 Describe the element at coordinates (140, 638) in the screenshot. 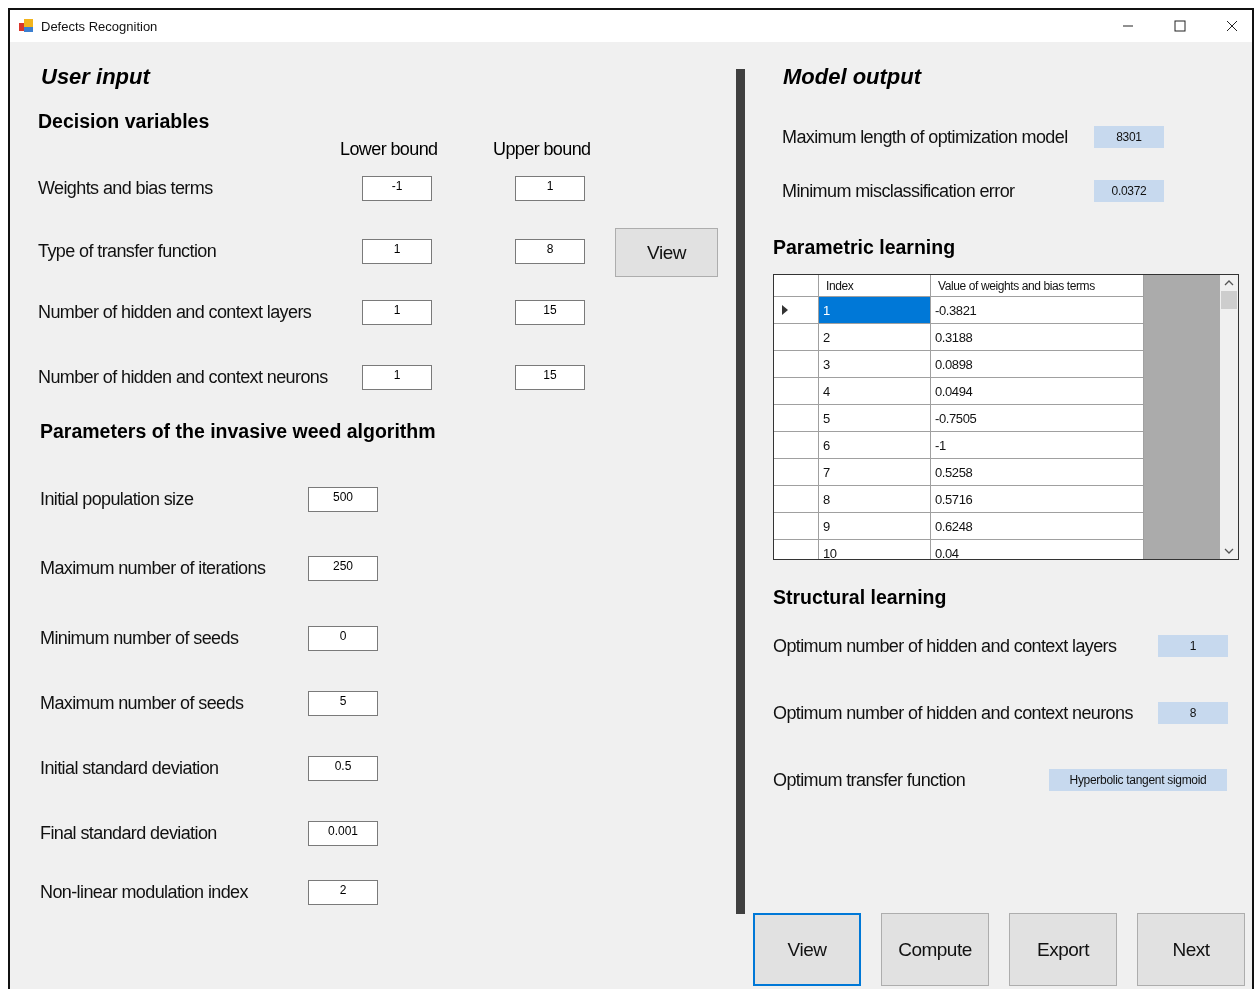

I see `field-label: Minimum number of seeds` at that location.